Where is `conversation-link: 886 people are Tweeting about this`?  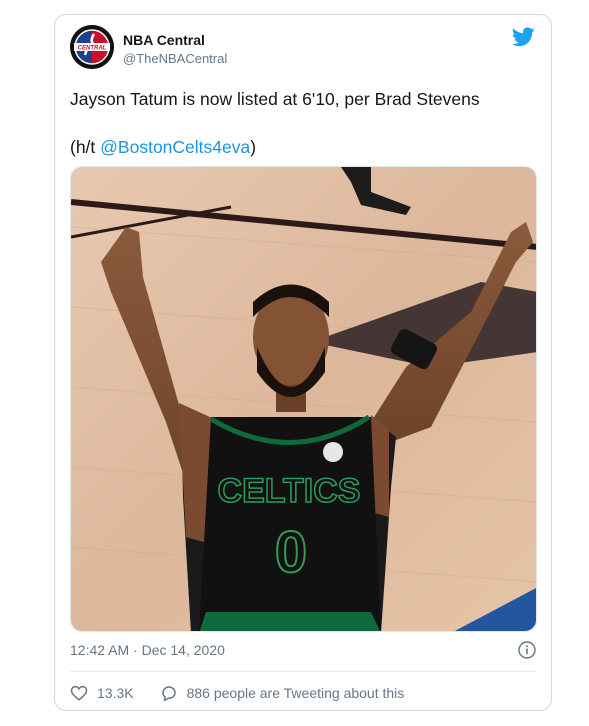 conversation-link: 886 people are Tweeting about this is located at coordinates (282, 693).